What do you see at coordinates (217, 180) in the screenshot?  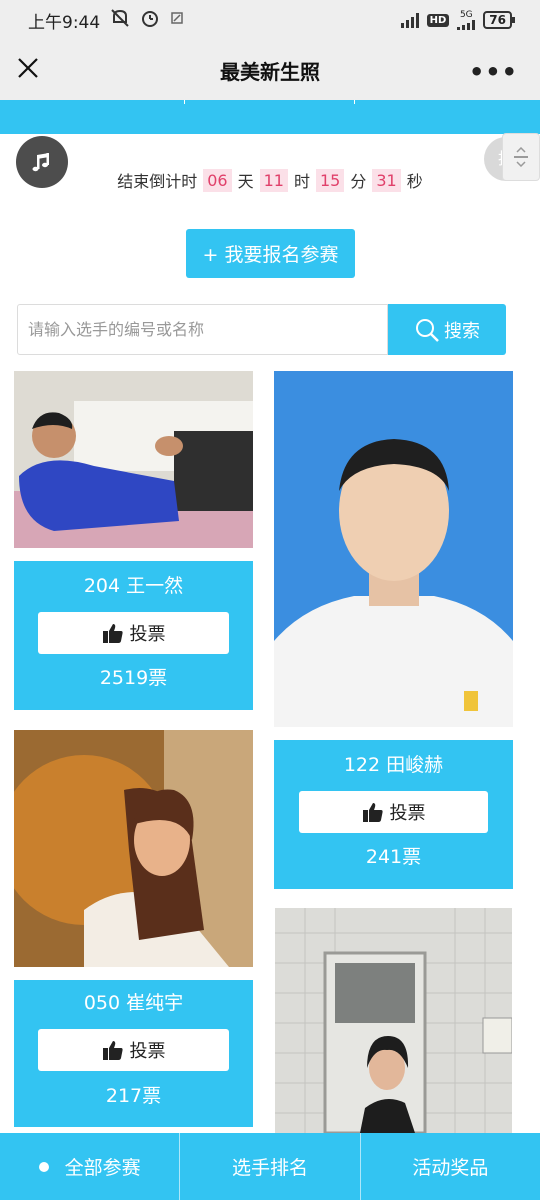 I see `countdown-days: 06` at bounding box center [217, 180].